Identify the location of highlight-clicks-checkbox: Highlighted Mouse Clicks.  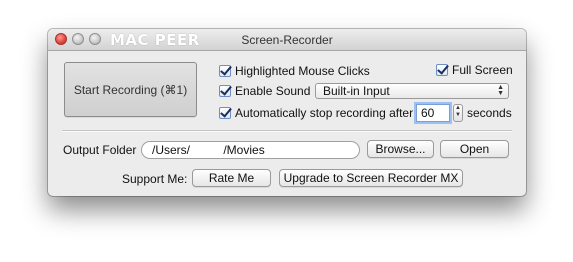
(294, 71).